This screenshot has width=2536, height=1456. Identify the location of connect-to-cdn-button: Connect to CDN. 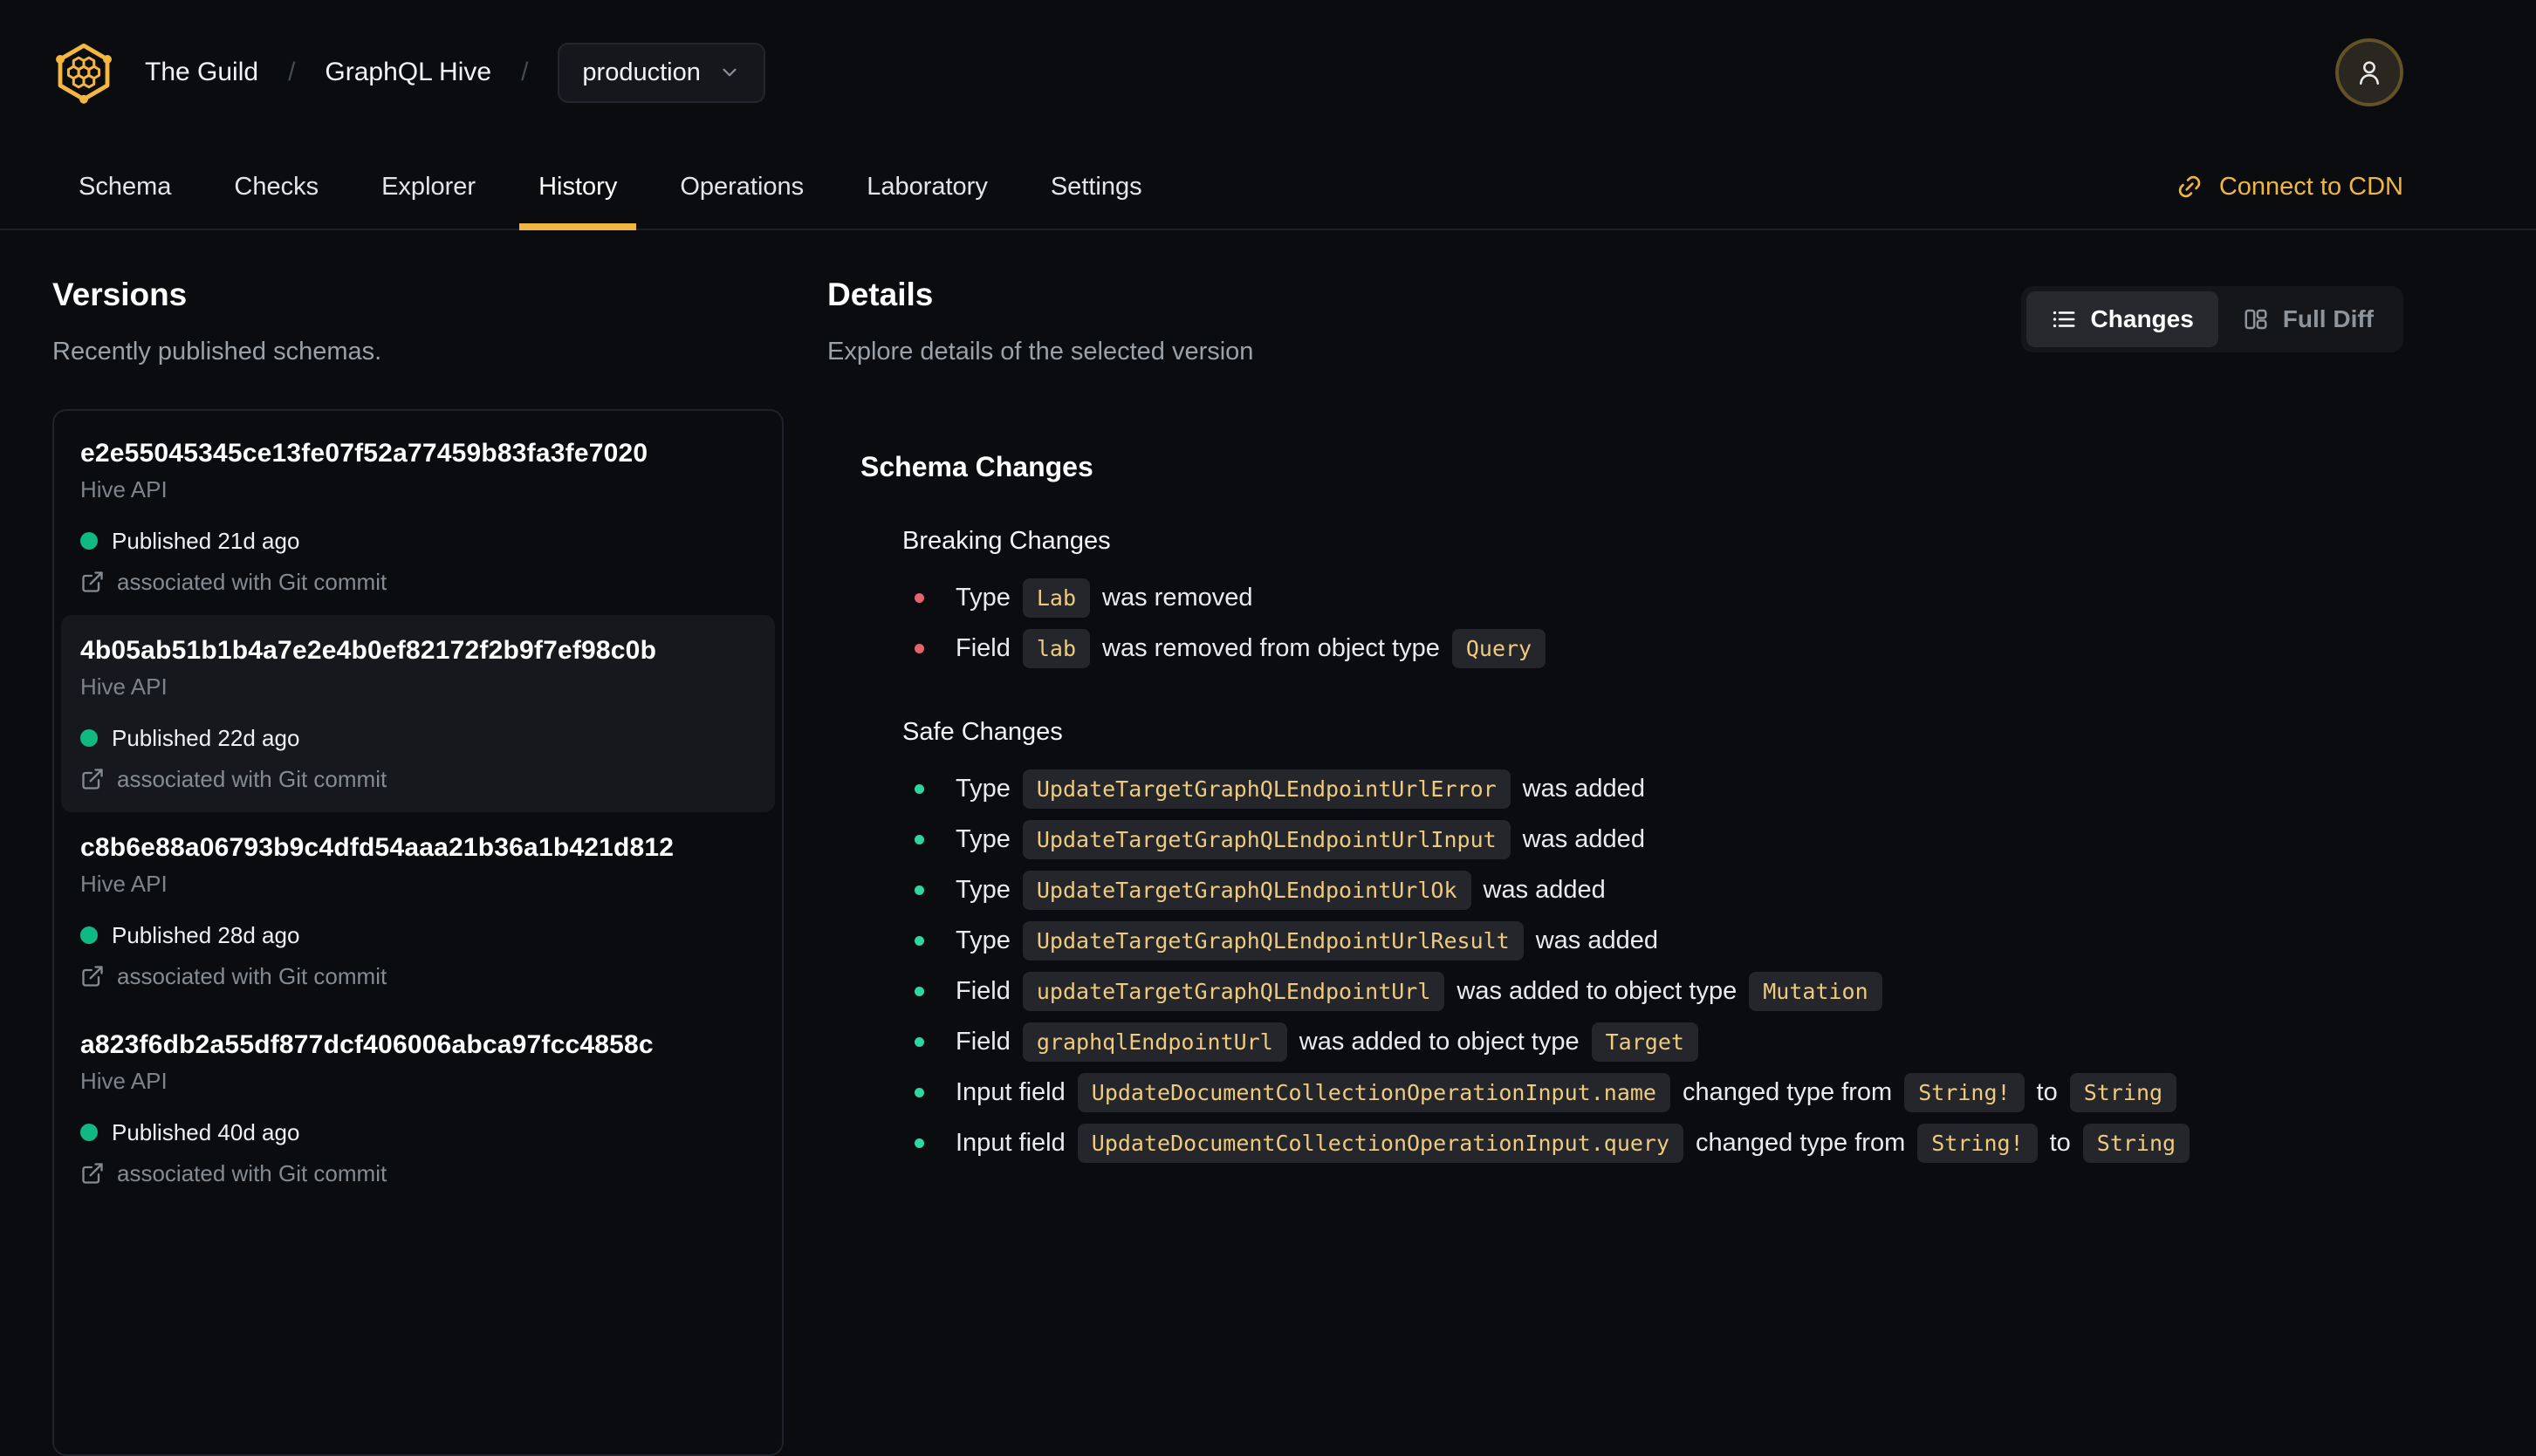
(2289, 187).